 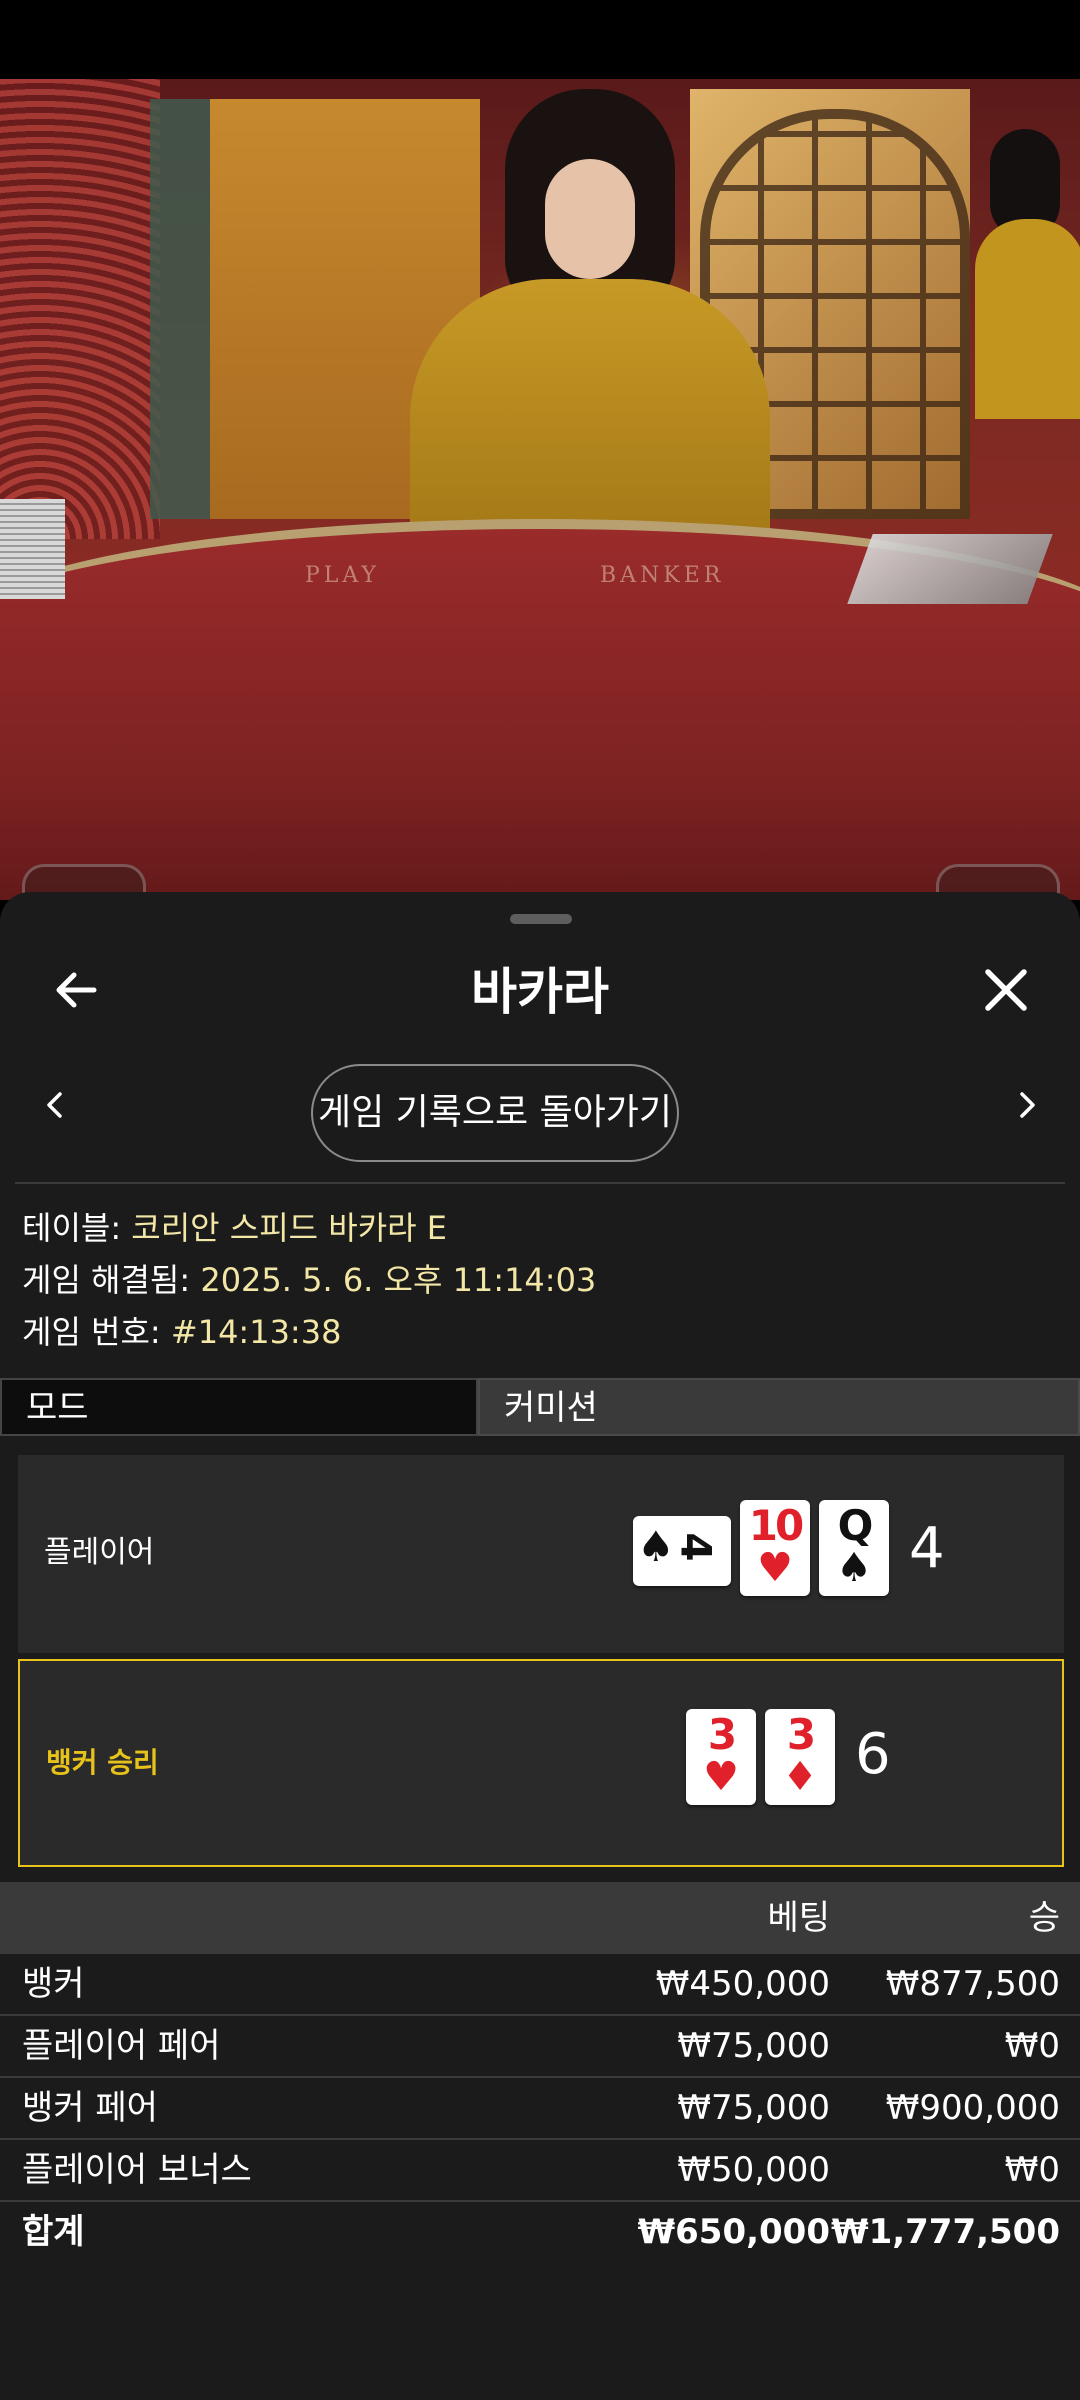 What do you see at coordinates (696, 1547) in the screenshot?
I see `card-rank: 4` at bounding box center [696, 1547].